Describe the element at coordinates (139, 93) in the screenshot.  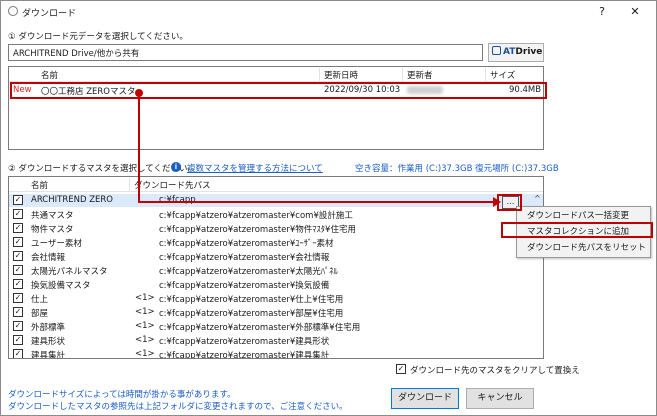
I see `annotation-arrow-origin` at that location.